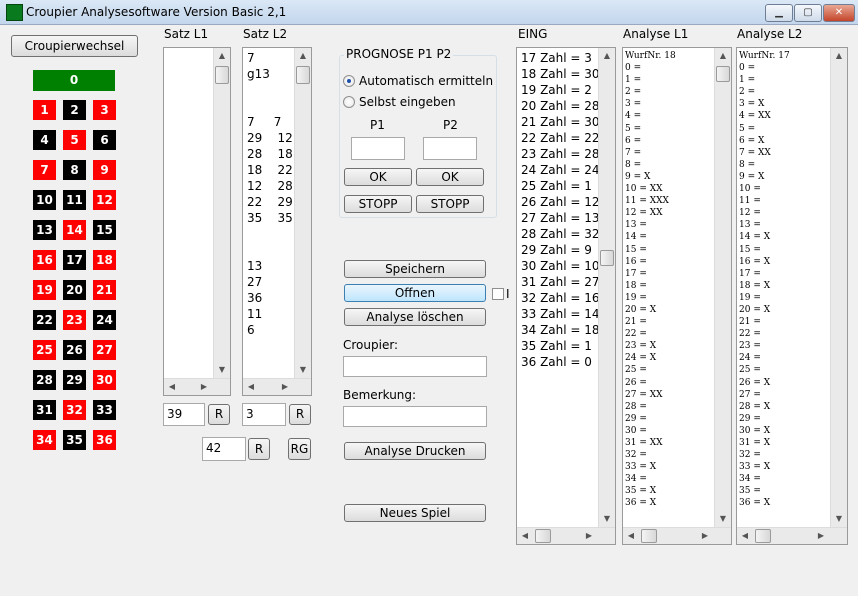 The image size is (858, 596). What do you see at coordinates (104, 170) in the screenshot?
I see `number-9: 9` at bounding box center [104, 170].